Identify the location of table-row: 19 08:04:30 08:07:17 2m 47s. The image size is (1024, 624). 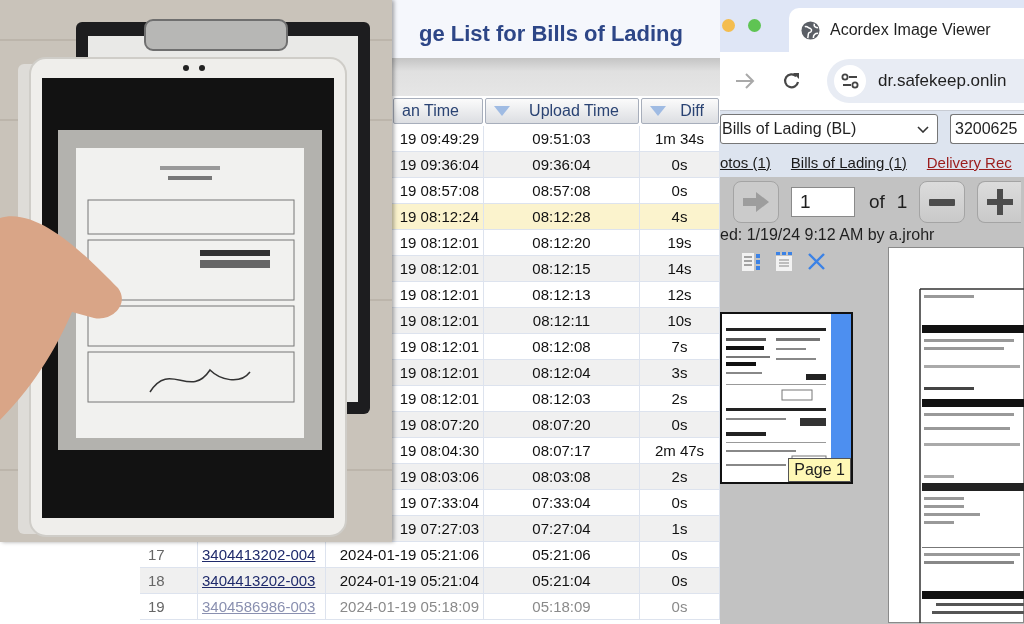
(556, 451).